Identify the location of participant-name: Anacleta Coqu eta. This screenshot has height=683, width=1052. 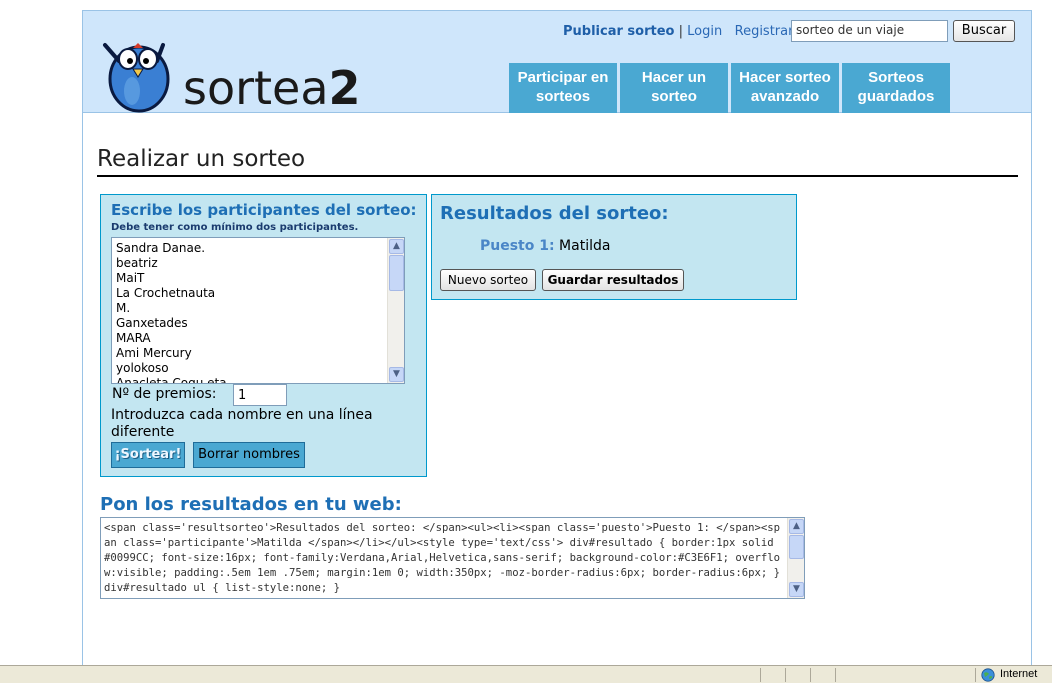
(171, 380).